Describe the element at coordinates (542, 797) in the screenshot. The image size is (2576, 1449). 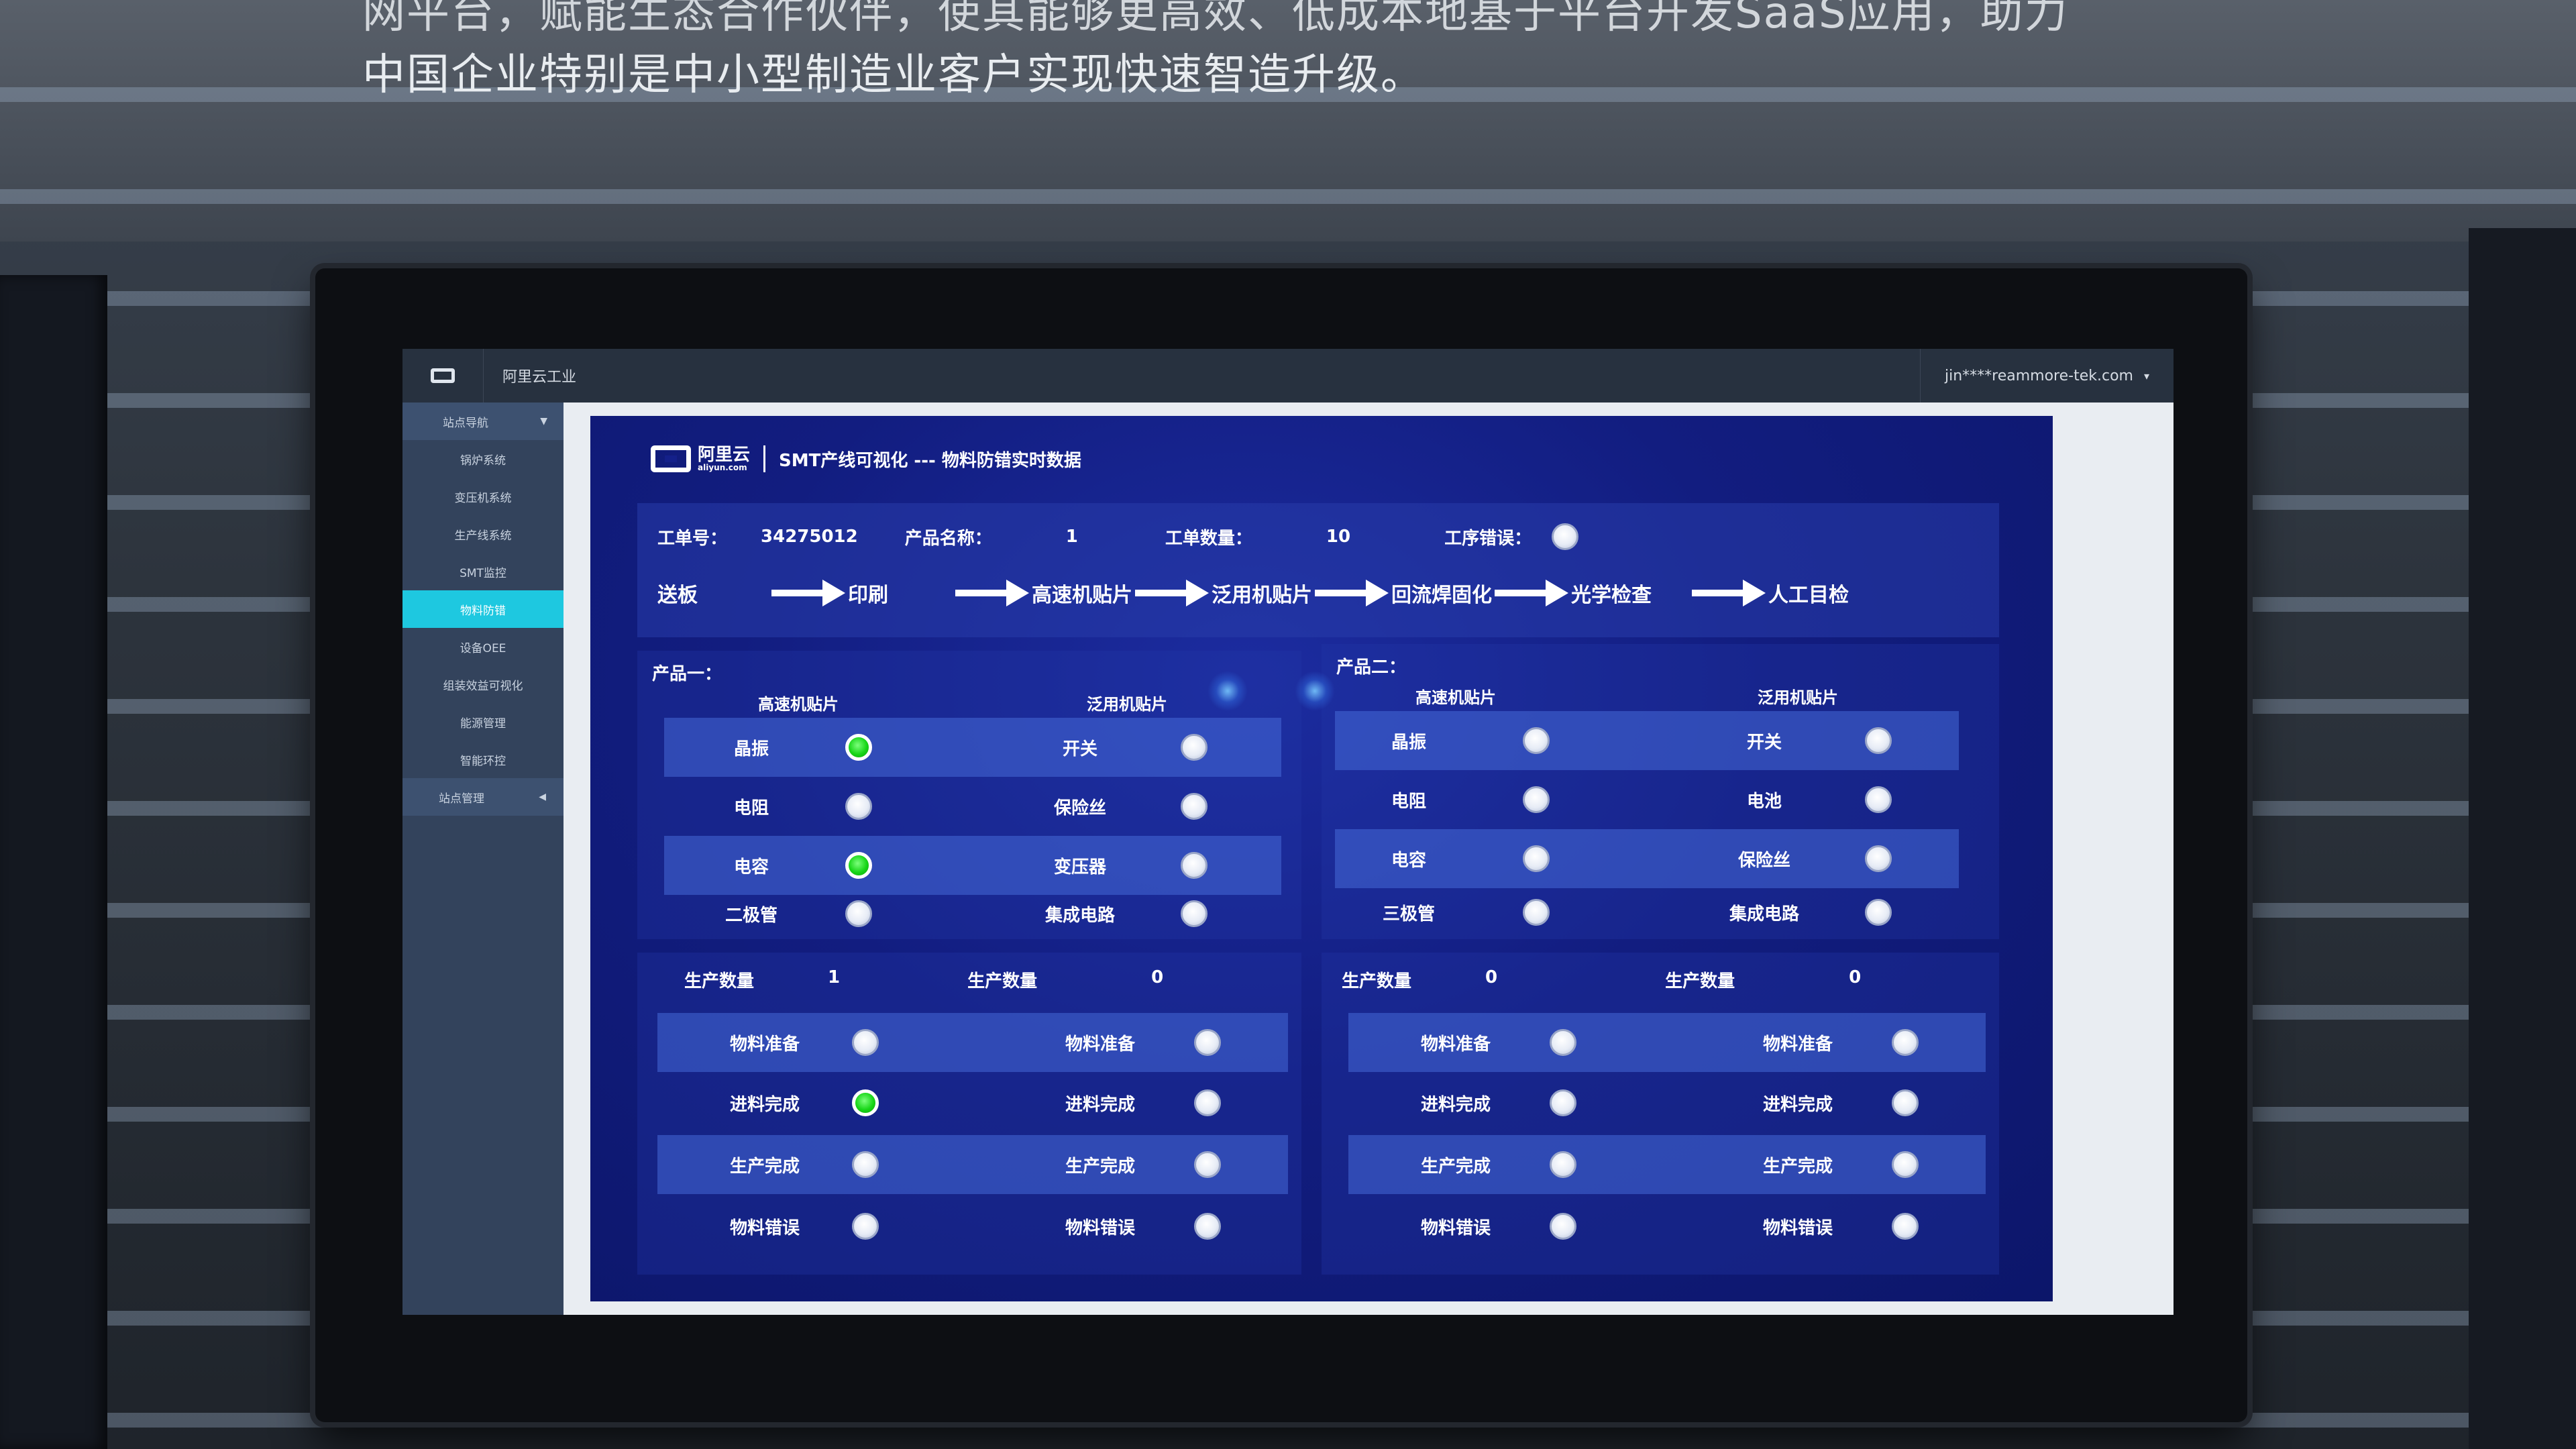
I see `caret-left-icon: ◀` at that location.